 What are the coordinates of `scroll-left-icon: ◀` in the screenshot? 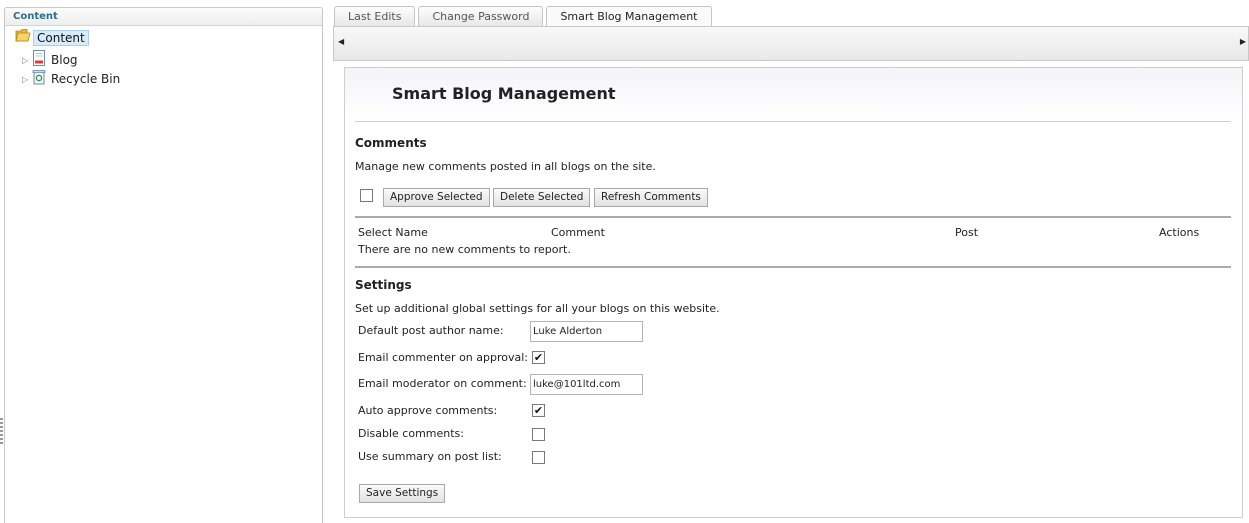 It's located at (341, 41).